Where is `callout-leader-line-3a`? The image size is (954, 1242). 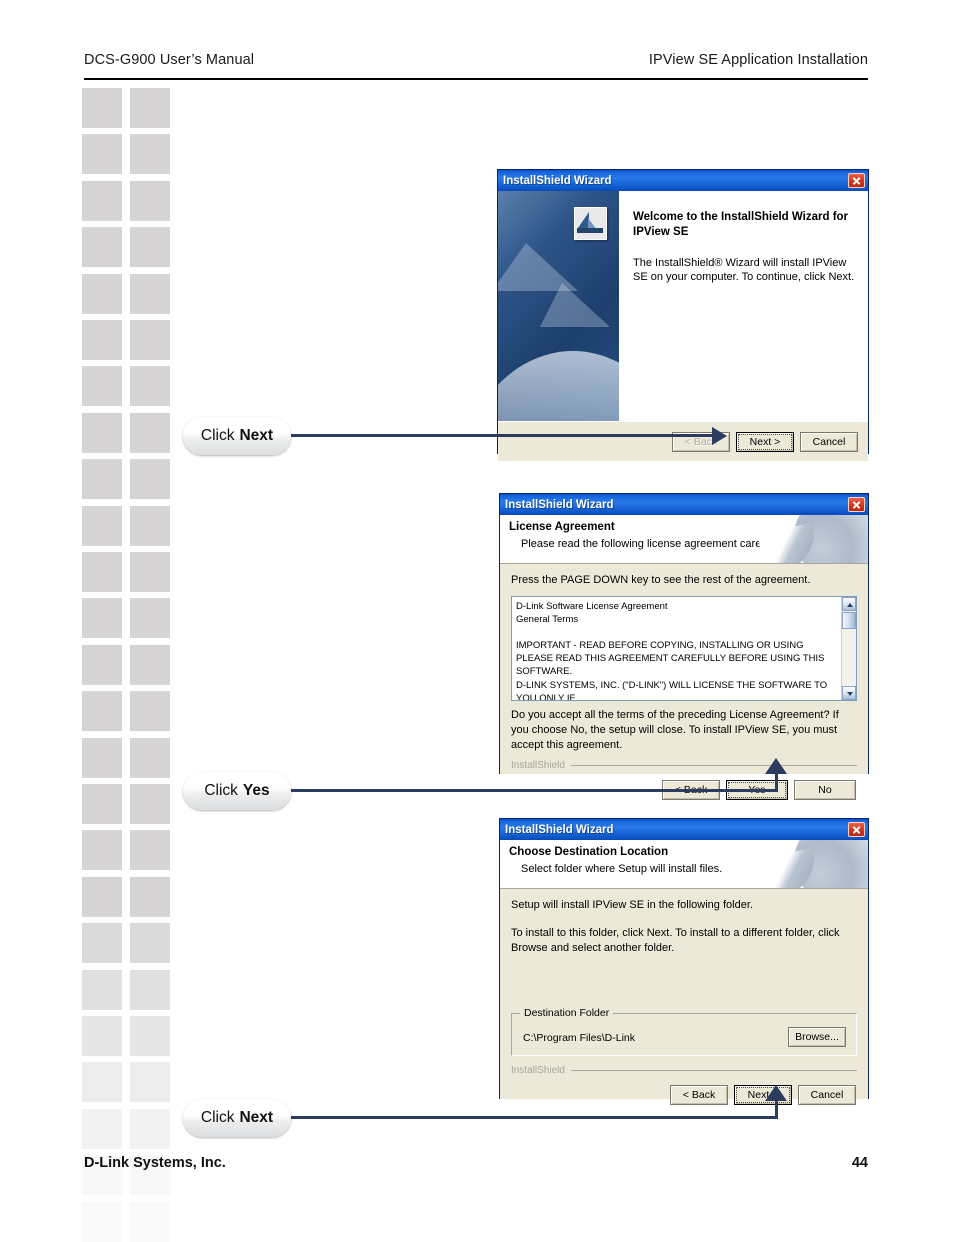 callout-leader-line-3a is located at coordinates (533, 1117).